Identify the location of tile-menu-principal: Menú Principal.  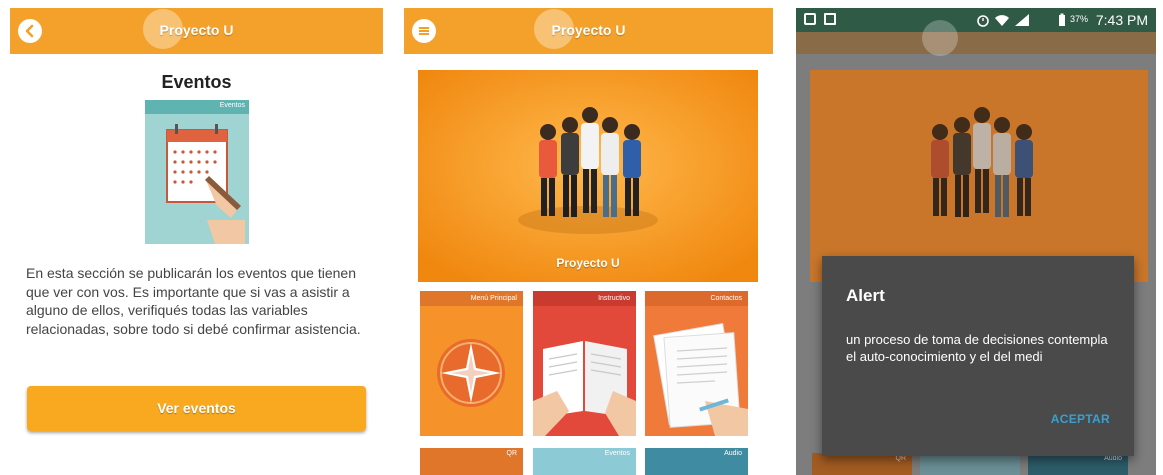
(471, 363).